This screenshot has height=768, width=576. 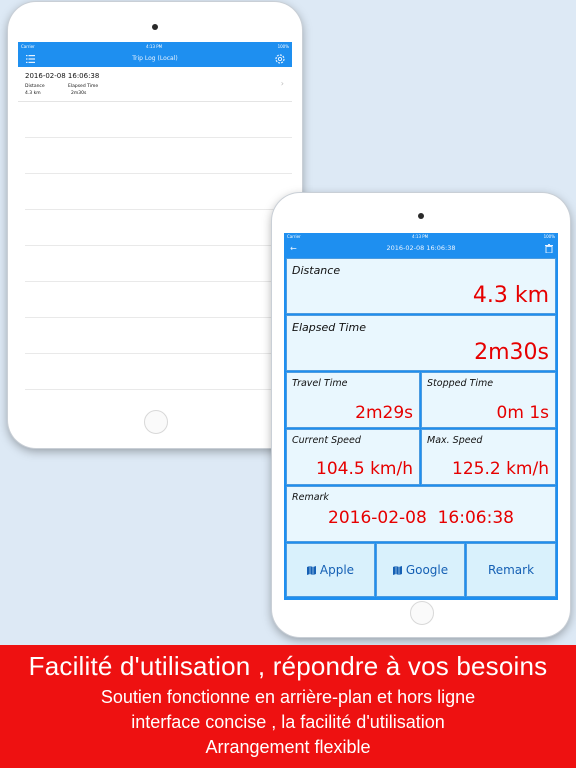 I want to click on remark-cell: Remark 2016-02-08 16:06:38, so click(x=421, y=514).